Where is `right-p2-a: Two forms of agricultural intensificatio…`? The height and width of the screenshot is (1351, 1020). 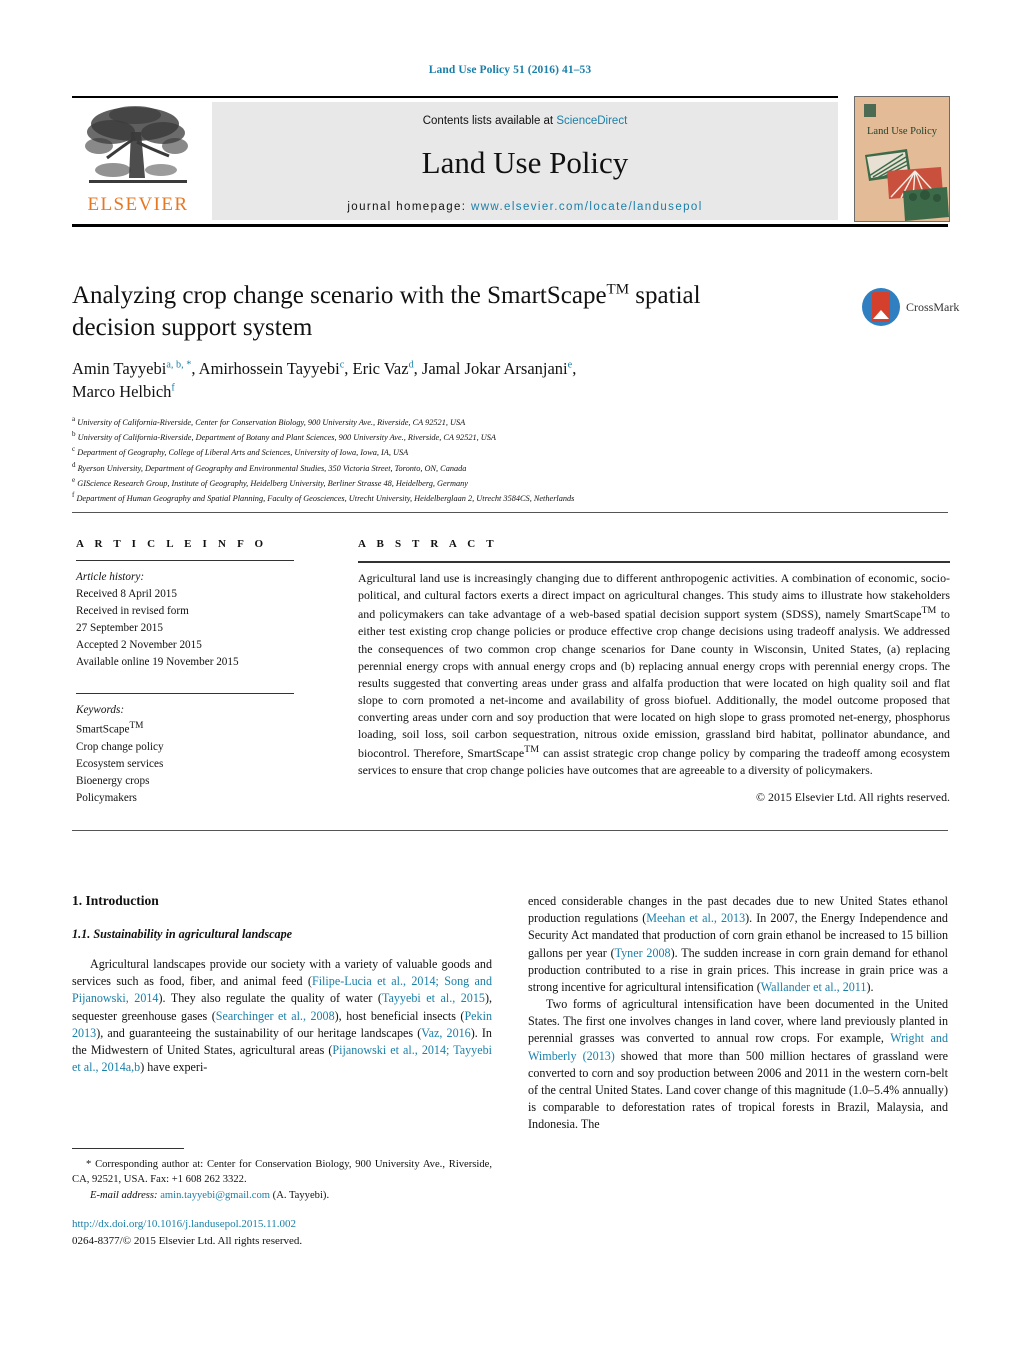 right-p2-a: Two forms of agricultural intensificatio… is located at coordinates (738, 1021).